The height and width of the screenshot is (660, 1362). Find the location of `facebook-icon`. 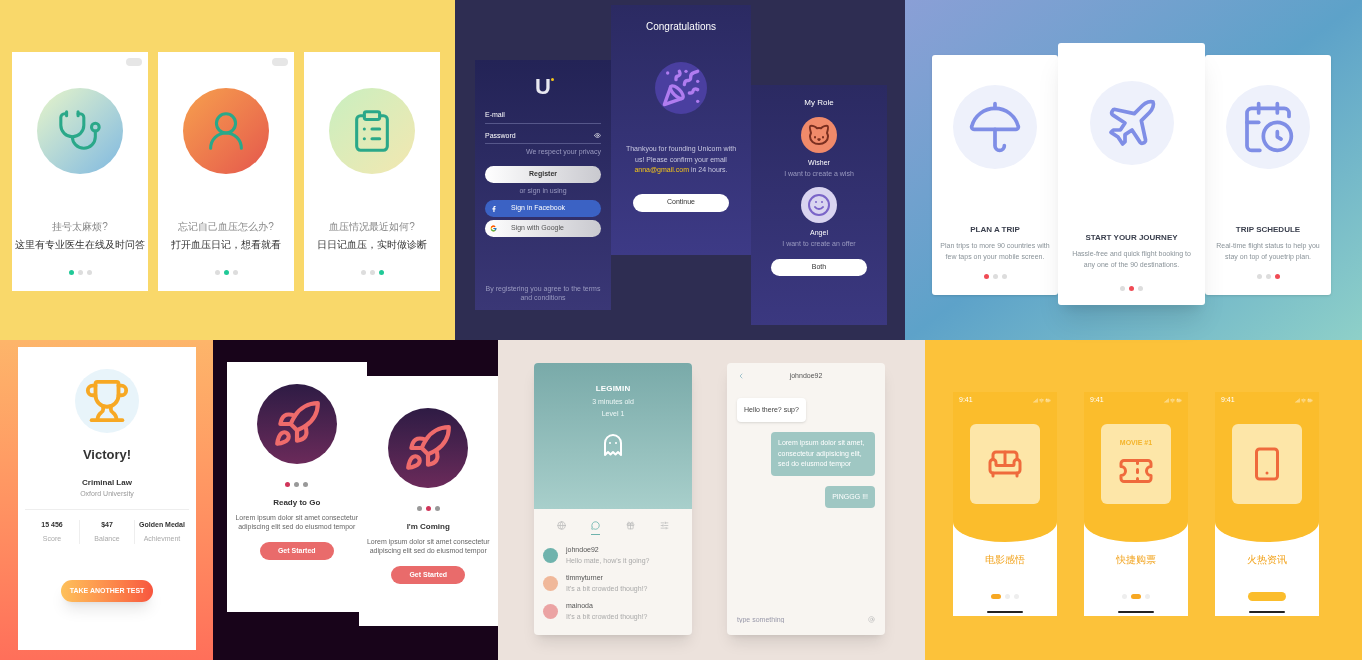

facebook-icon is located at coordinates (494, 208).